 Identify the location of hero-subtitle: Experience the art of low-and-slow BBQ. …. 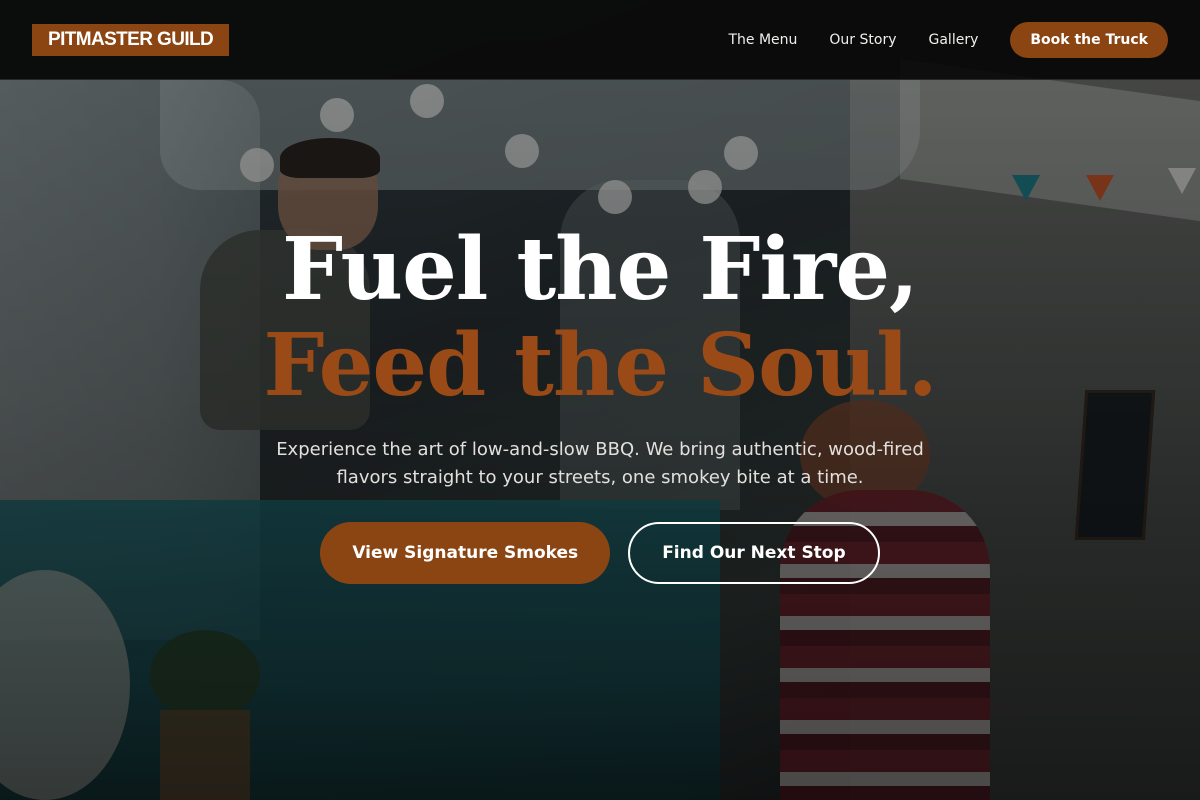
(600, 463).